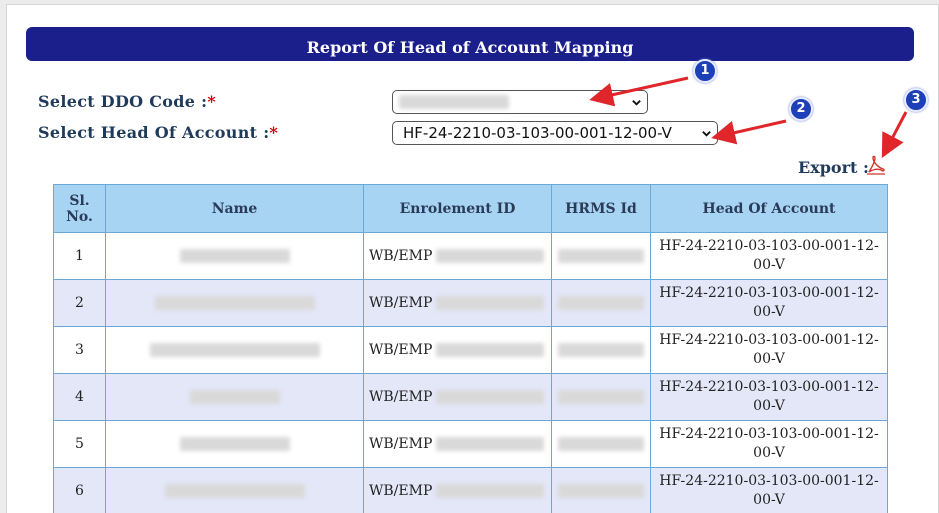 The height and width of the screenshot is (513, 939). I want to click on export-label: Export :, so click(833, 167).